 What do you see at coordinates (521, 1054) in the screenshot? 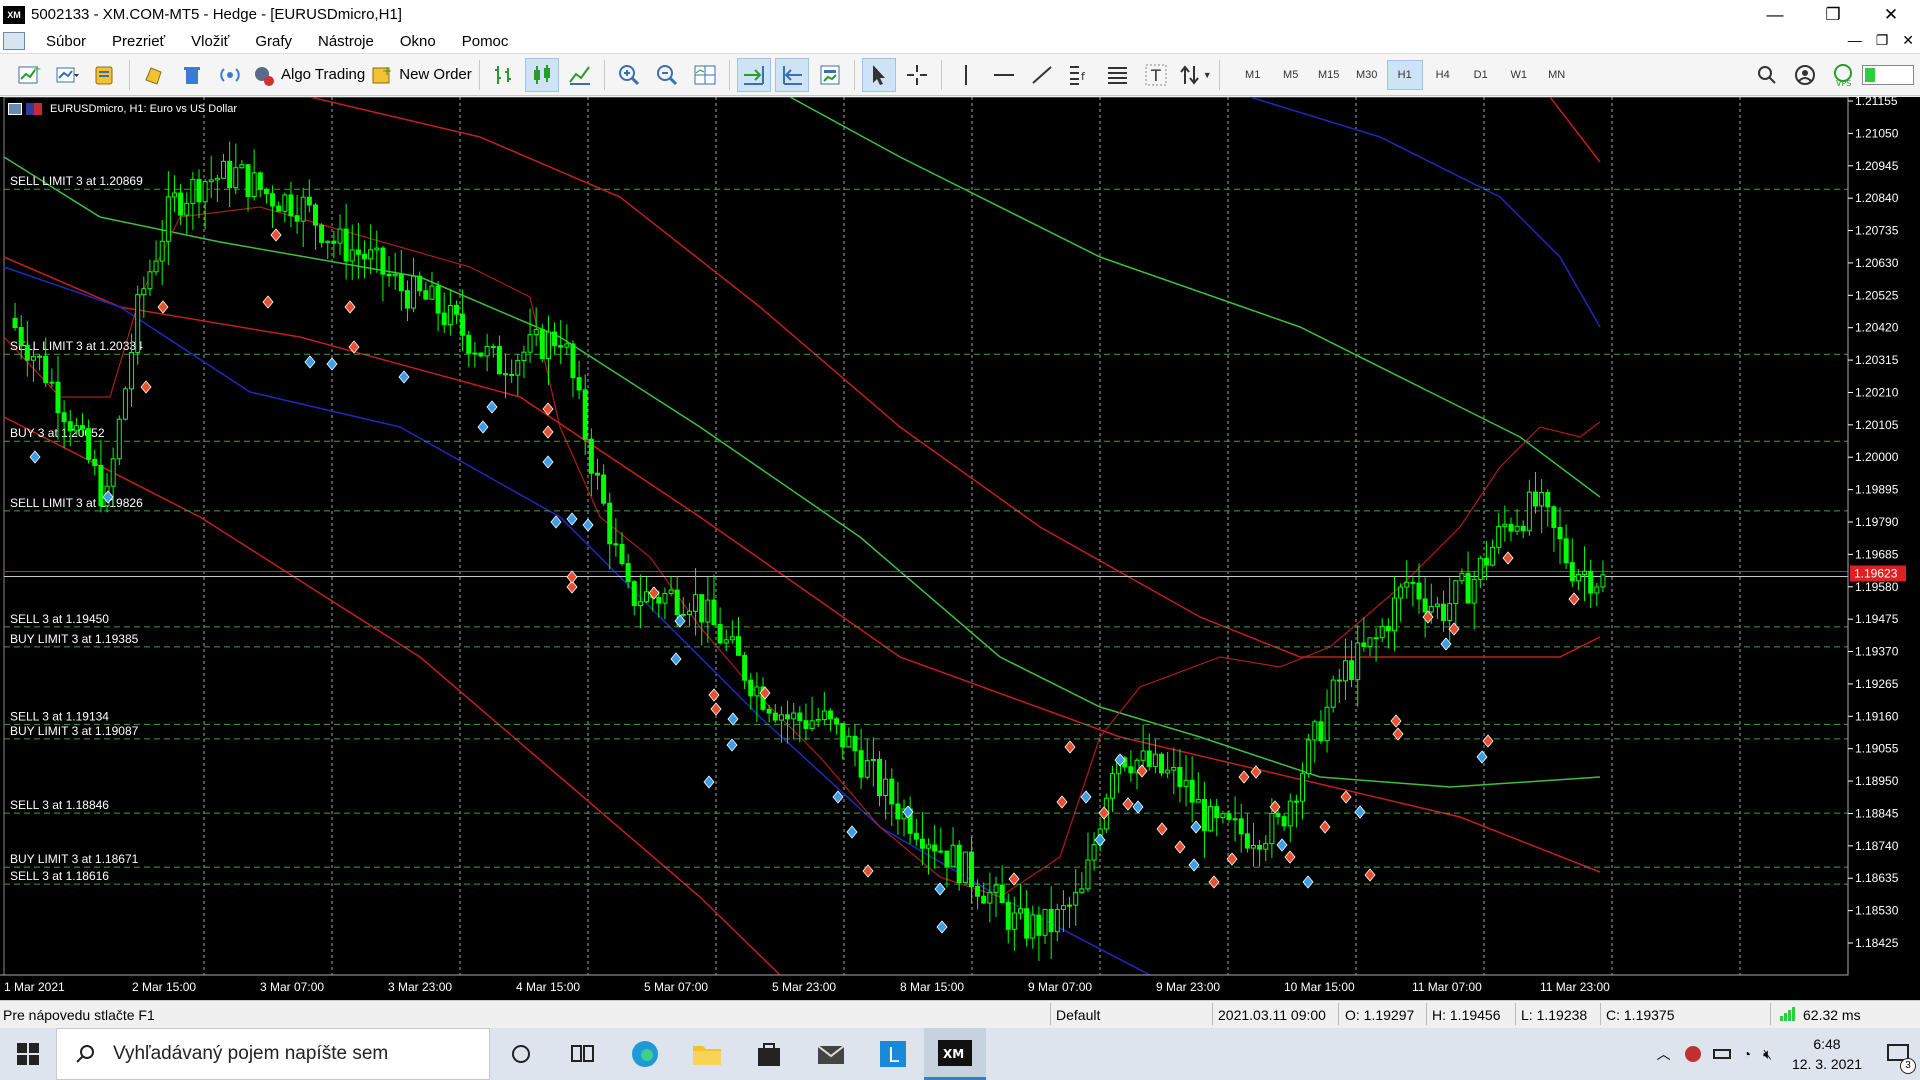
I see `cortana-button` at bounding box center [521, 1054].